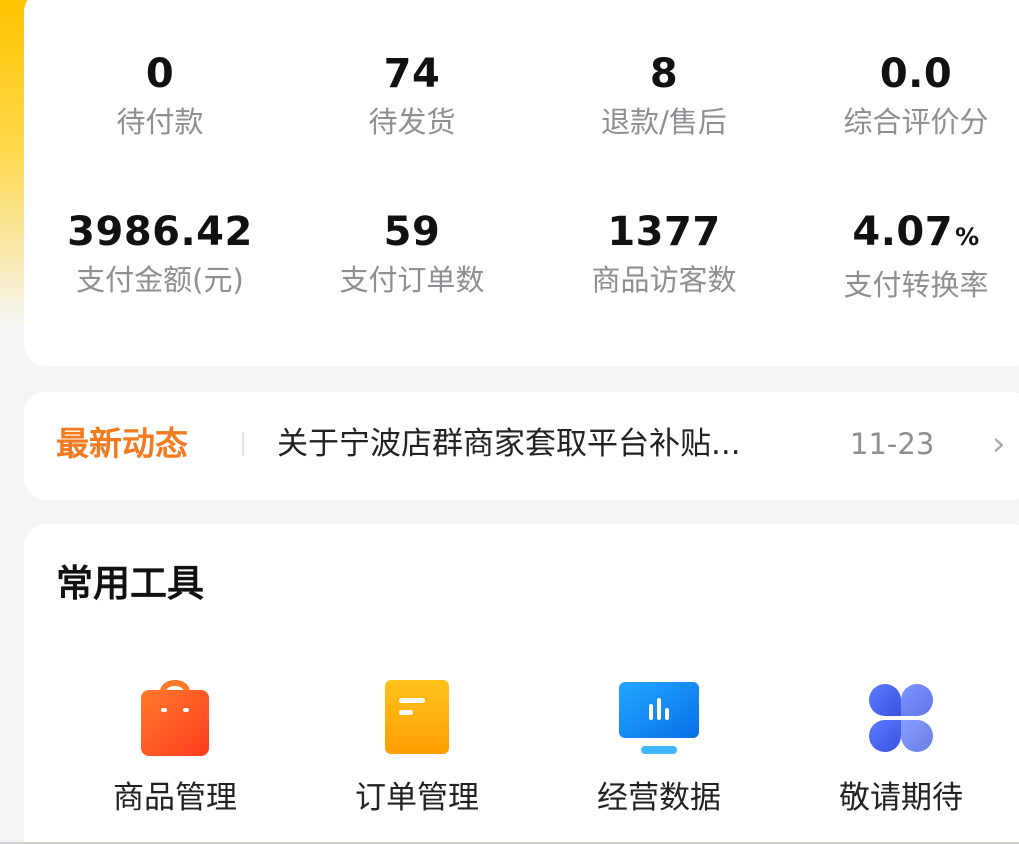 The image size is (1019, 844). What do you see at coordinates (160, 122) in the screenshot?
I see `stat-label: 待付款` at bounding box center [160, 122].